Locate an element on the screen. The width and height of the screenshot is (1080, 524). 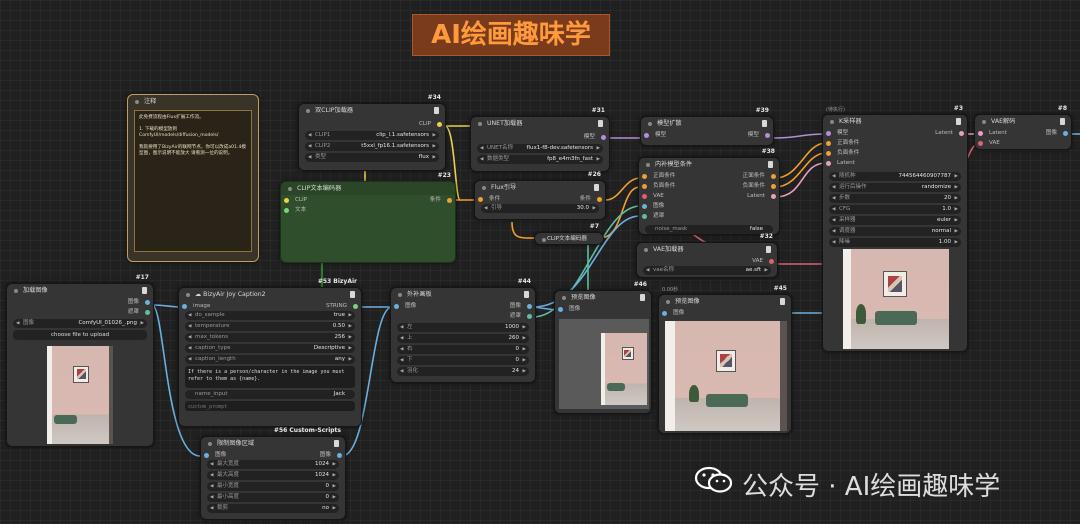
input-conditioning: 条件 is located at coordinates (509, 199).